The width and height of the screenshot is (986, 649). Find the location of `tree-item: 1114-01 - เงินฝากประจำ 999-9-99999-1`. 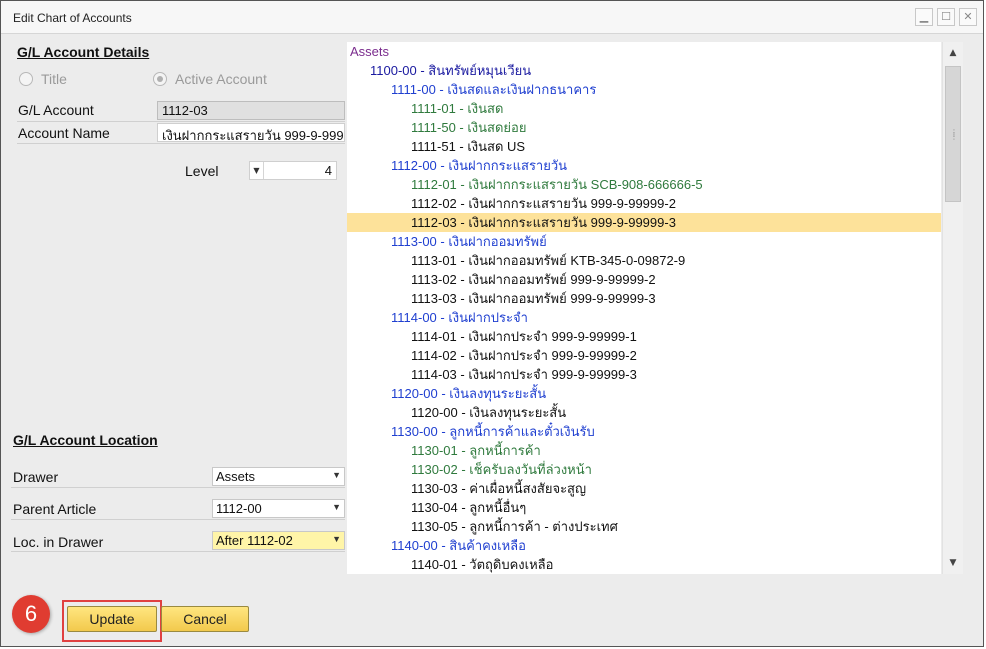

tree-item: 1114-01 - เงินฝากประจำ 999-9-99999-1 is located at coordinates (644, 336).